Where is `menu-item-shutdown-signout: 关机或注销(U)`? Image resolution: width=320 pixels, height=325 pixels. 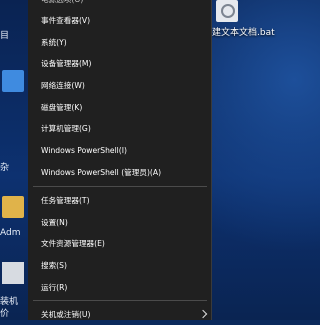 menu-item-shutdown-signout: 关机或注销(U) is located at coordinates (120, 314).